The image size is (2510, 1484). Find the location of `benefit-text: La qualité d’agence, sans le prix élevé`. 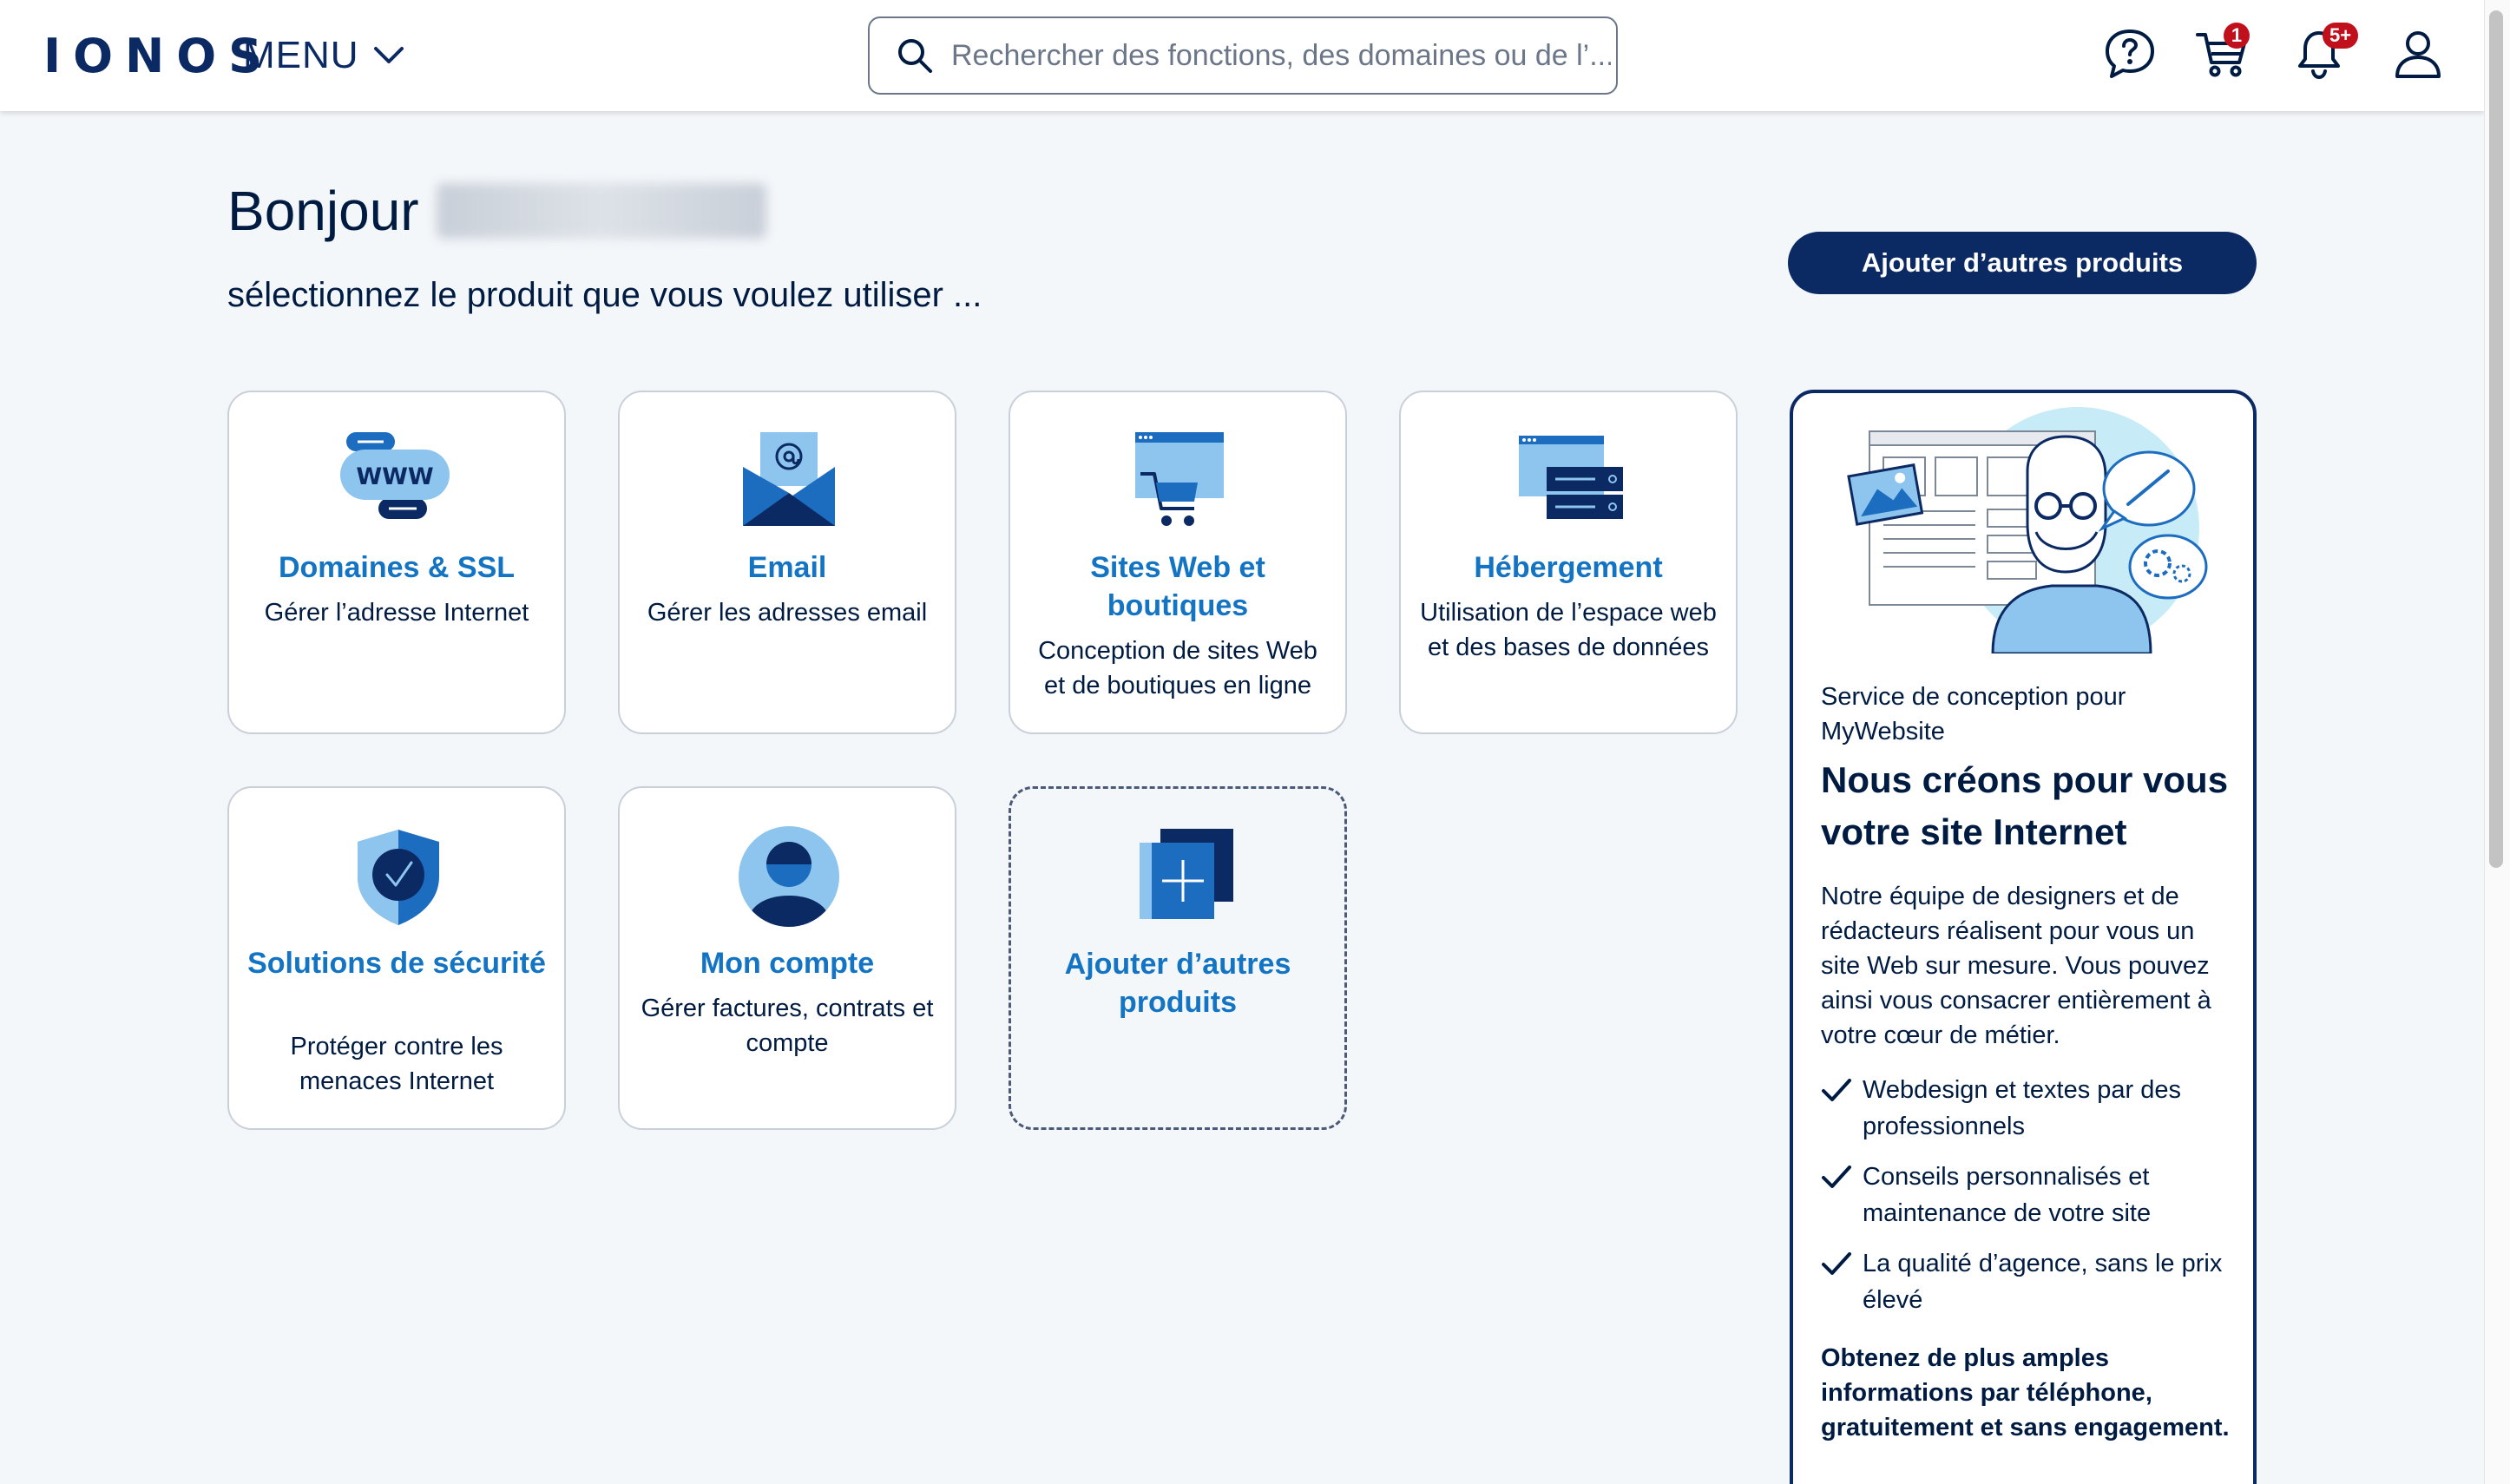

benefit-text: La qualité d’agence, sans le prix élevé is located at coordinates (2043, 1282).